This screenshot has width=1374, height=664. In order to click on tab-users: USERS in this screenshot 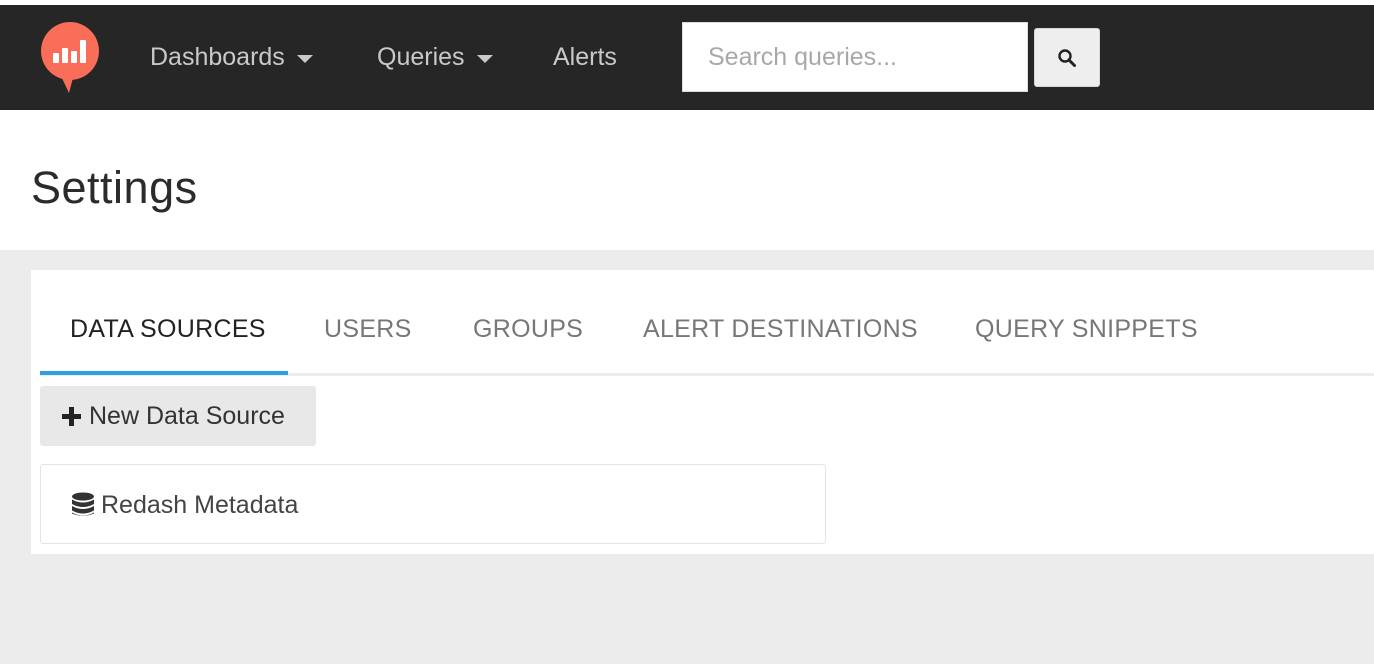, I will do `click(368, 323)`.